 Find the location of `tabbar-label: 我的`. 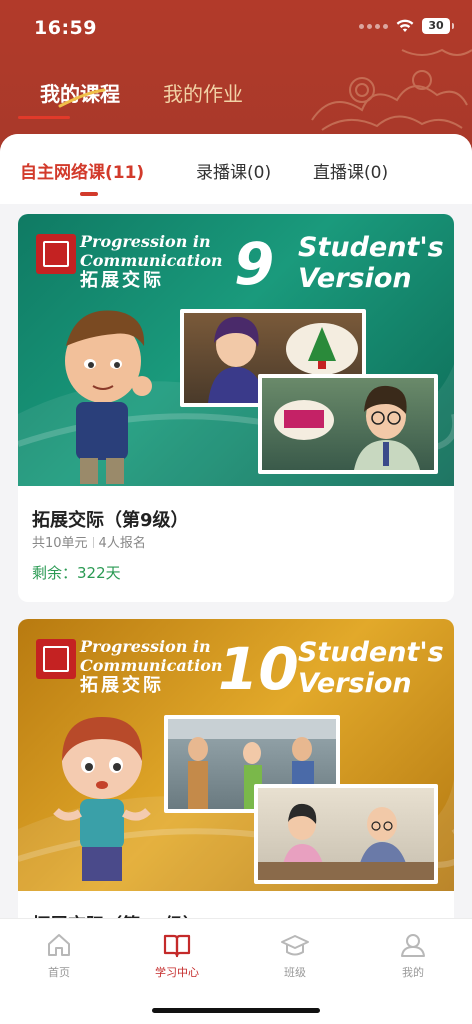

tabbar-label: 我的 is located at coordinates (413, 972).